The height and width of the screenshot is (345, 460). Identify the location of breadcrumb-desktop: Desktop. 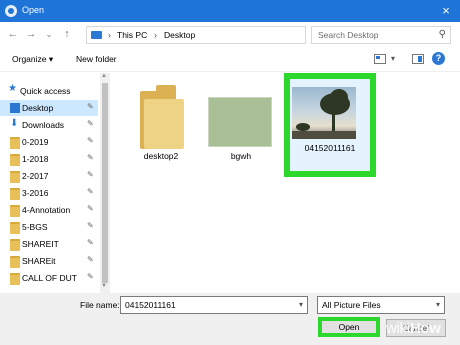
(179, 35).